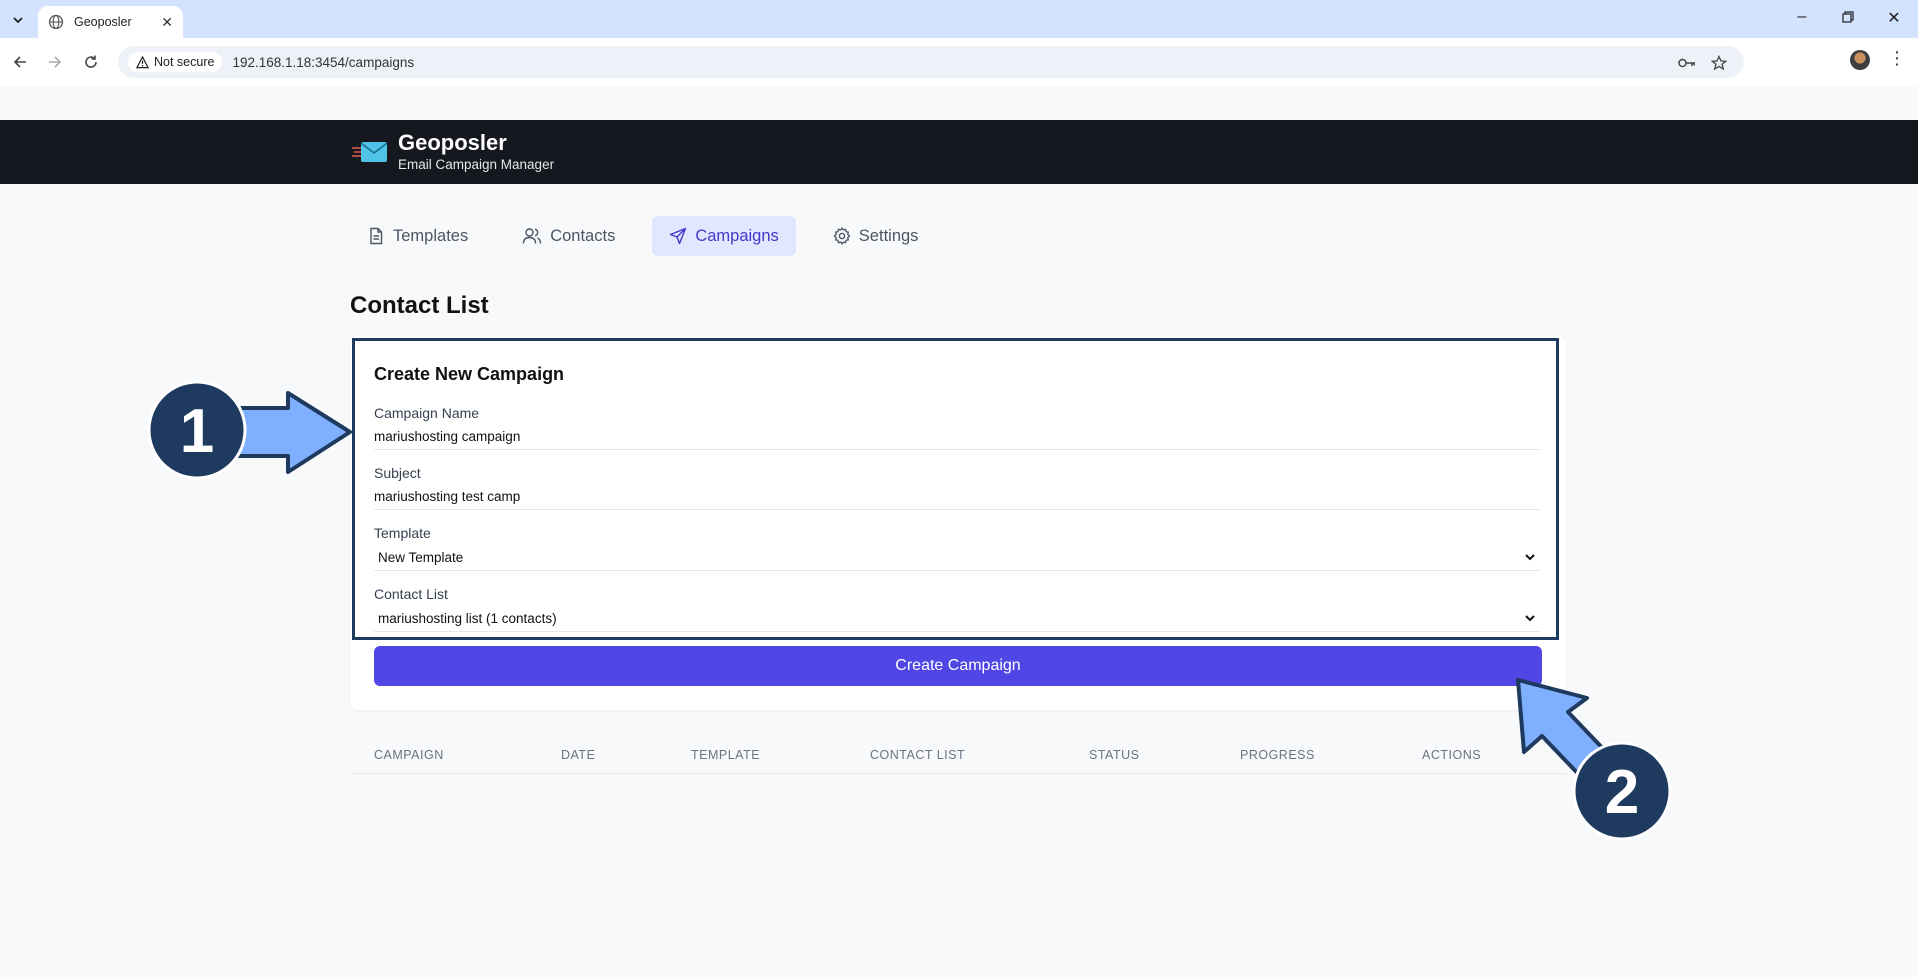 The image size is (1918, 977). What do you see at coordinates (397, 473) in the screenshot?
I see `subject-label: Subject` at bounding box center [397, 473].